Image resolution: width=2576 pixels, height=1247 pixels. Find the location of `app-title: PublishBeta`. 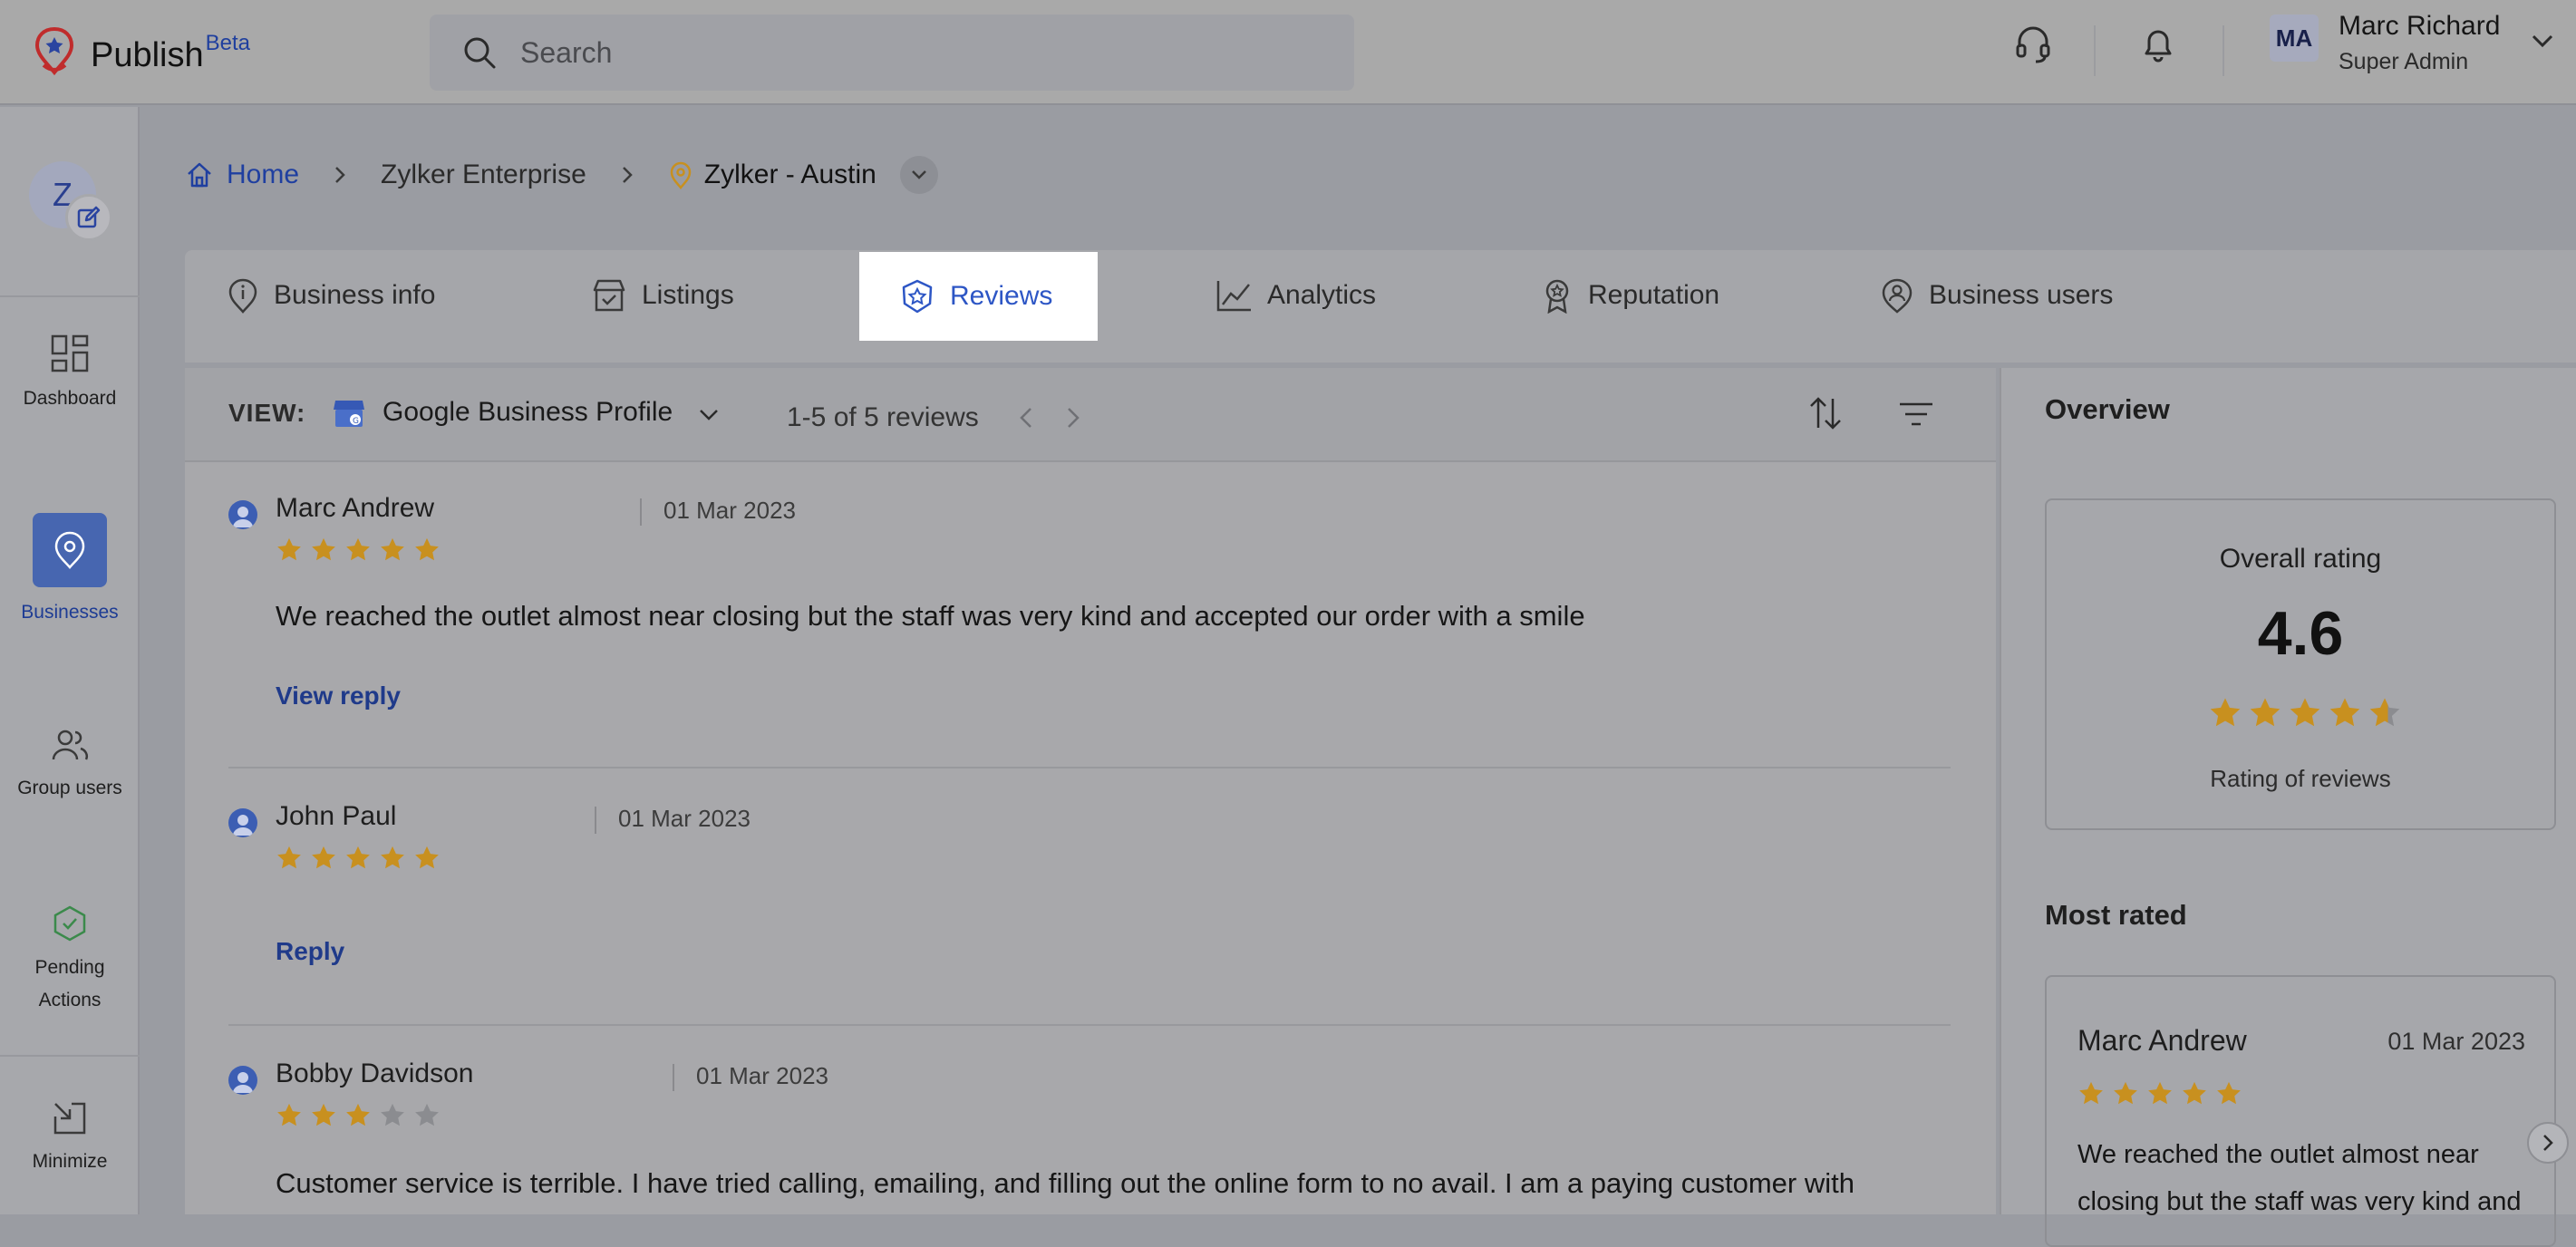

app-title: PublishBeta is located at coordinates (171, 52).